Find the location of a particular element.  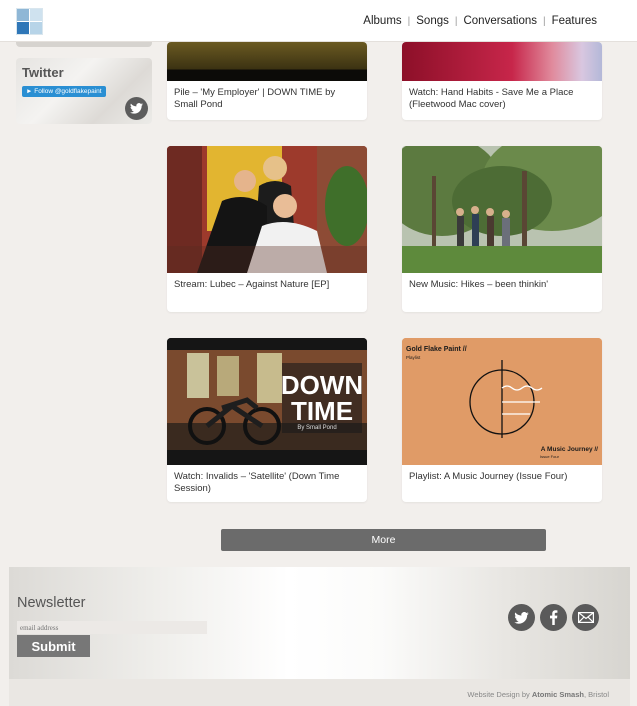

playlist-issue: Issue Four is located at coordinates (550, 456).